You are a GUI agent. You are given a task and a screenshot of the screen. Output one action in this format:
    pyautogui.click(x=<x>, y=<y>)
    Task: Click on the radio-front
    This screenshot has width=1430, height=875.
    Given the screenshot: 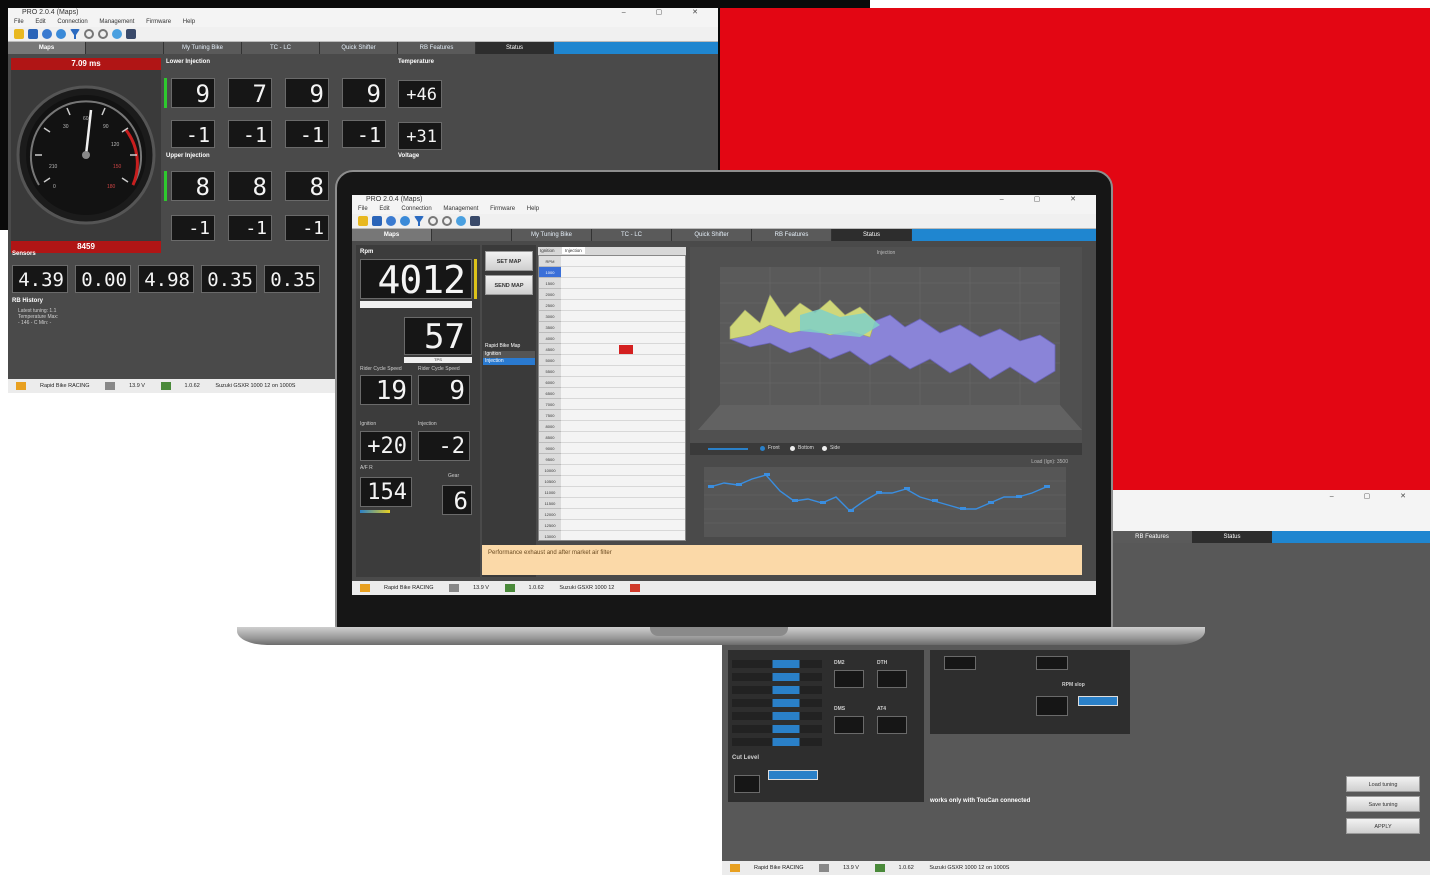 What is the action you would take?
    pyautogui.click(x=762, y=448)
    